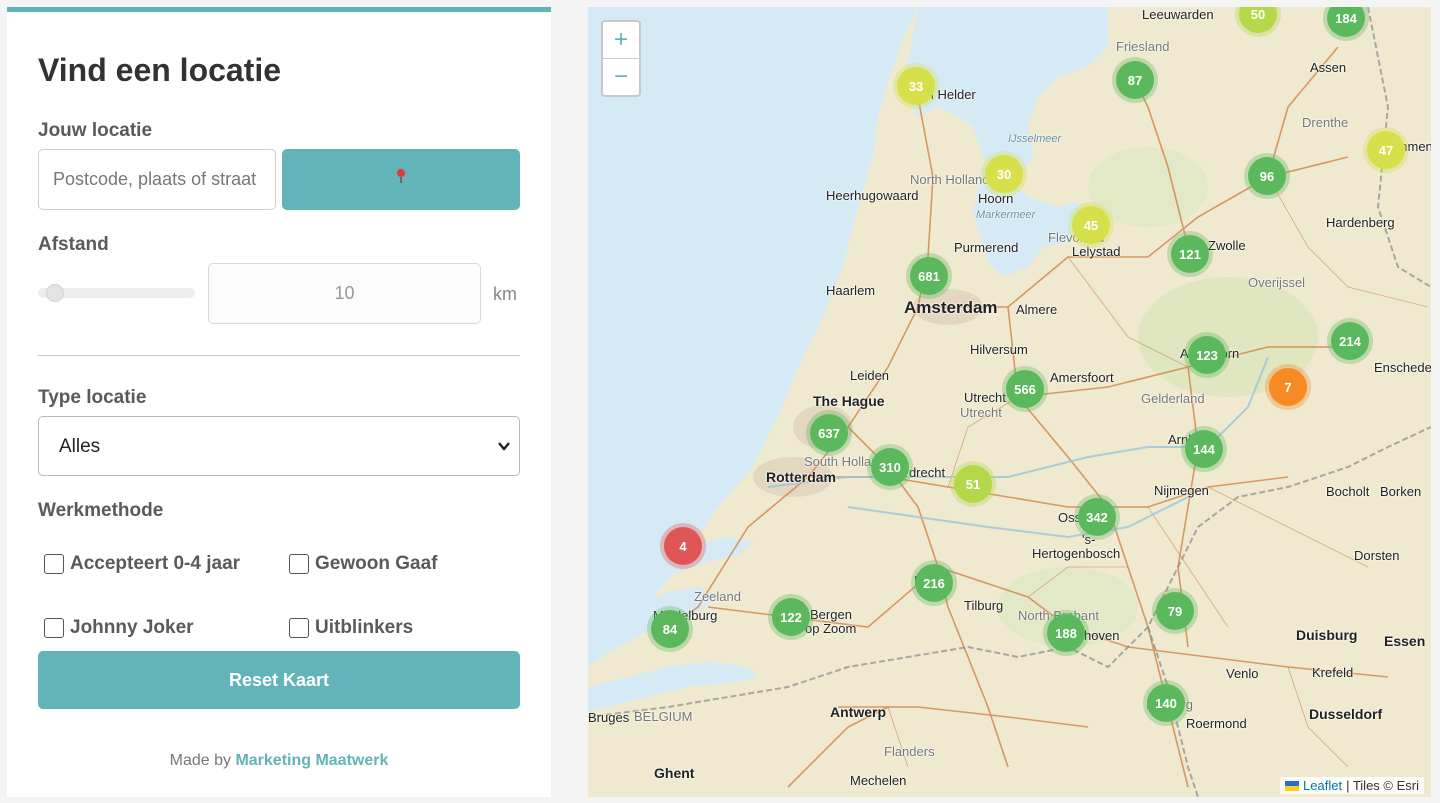 This screenshot has width=1440, height=803. What do you see at coordinates (1267, 176) in the screenshot?
I see `marker-cluster: 96` at bounding box center [1267, 176].